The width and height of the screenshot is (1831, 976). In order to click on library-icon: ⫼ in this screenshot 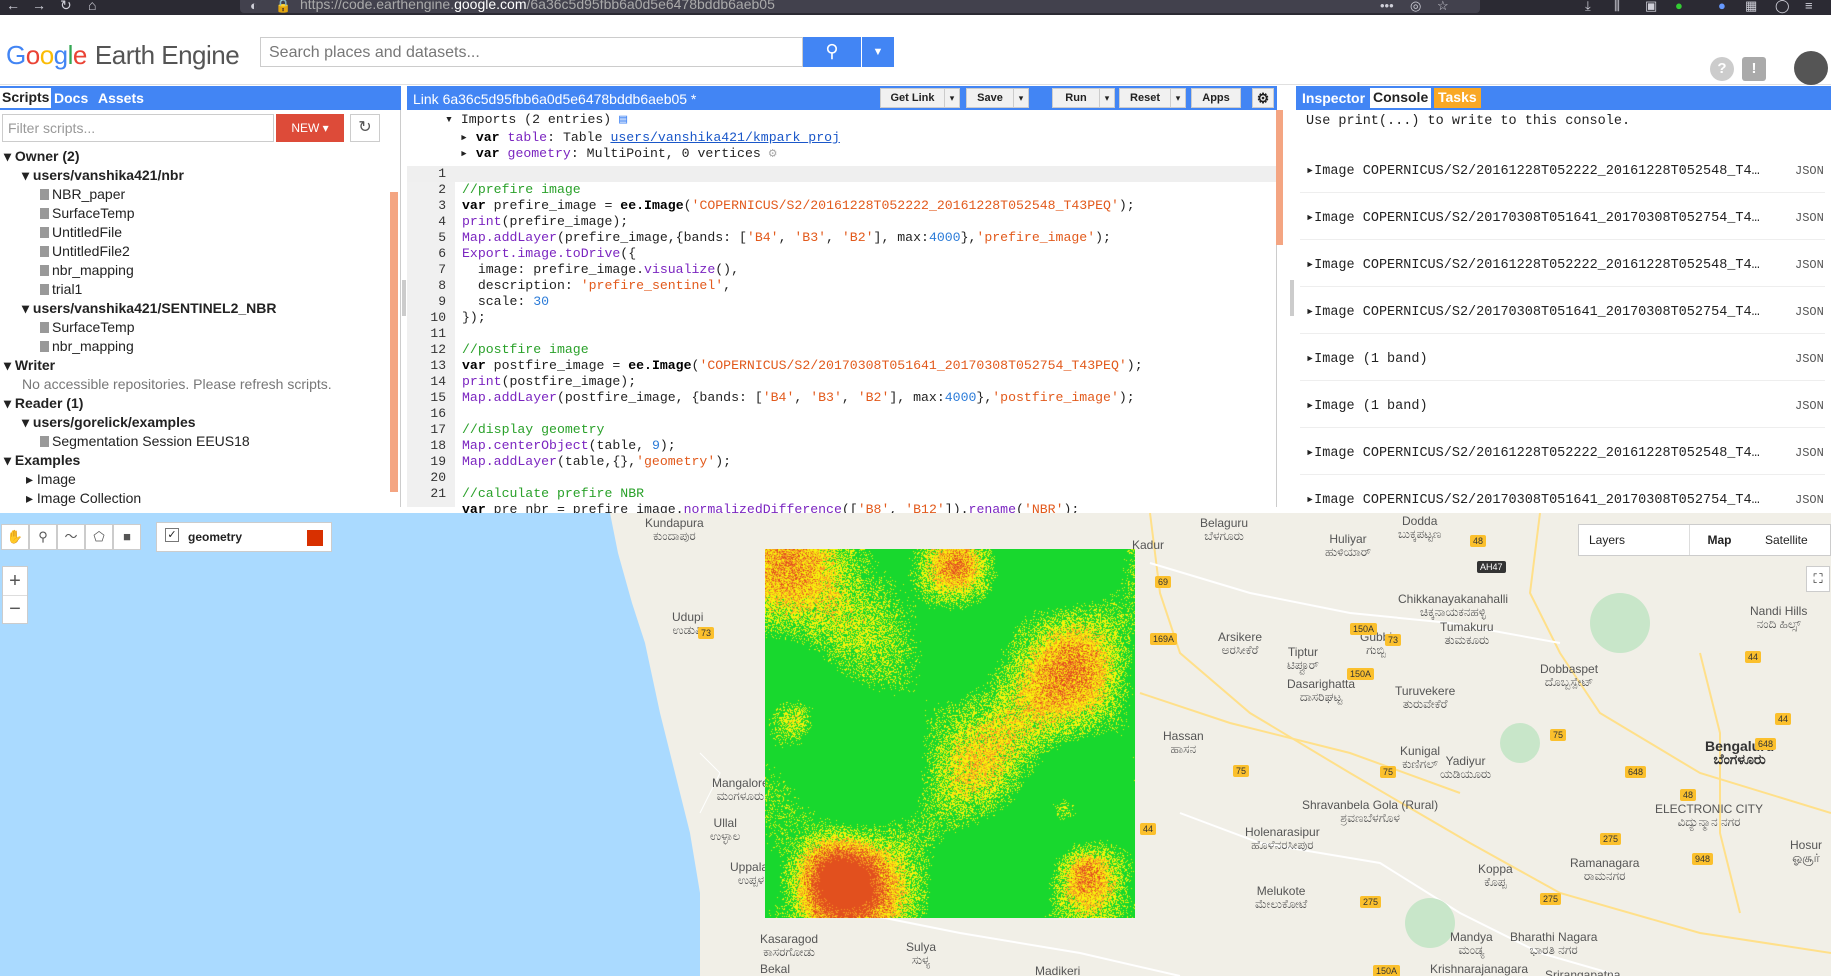, I will do `click(1617, 7)`.